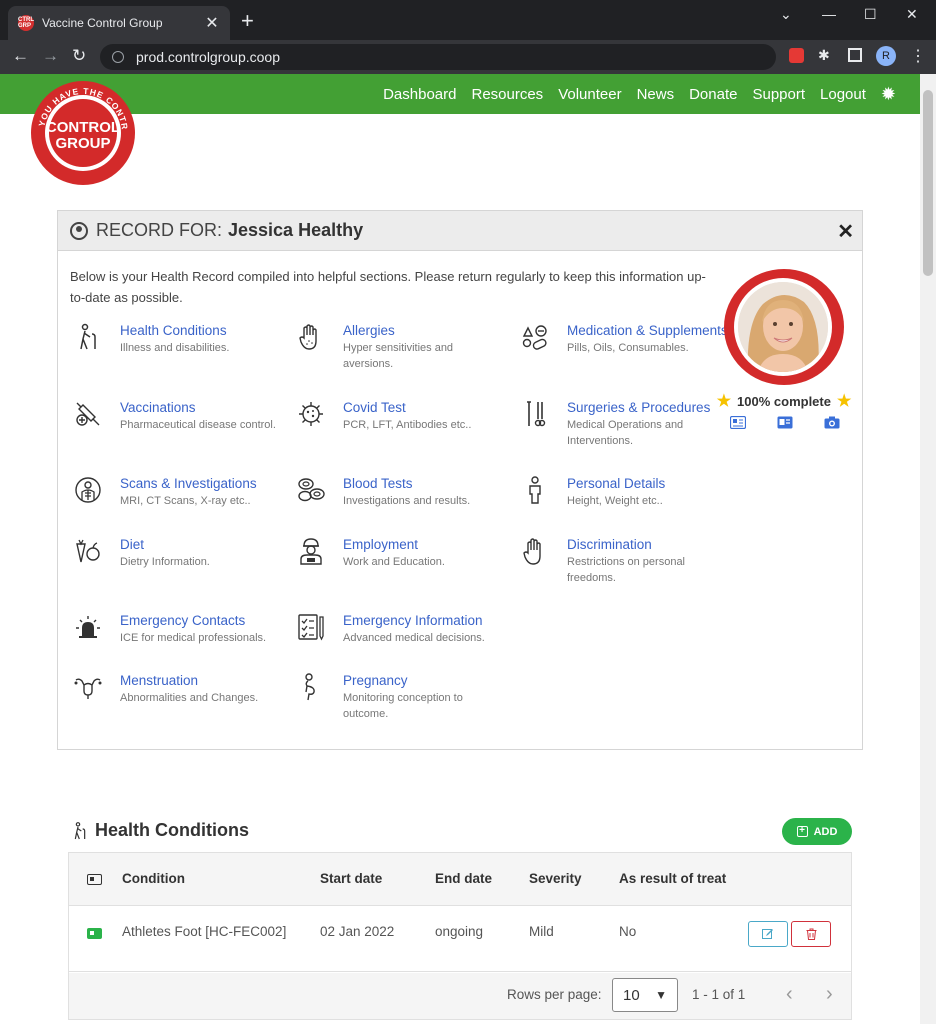 Image resolution: width=936 pixels, height=1024 pixels. Describe the element at coordinates (438, 57) in the screenshot. I see `address-bar: prod.controlgroup.coop` at that location.